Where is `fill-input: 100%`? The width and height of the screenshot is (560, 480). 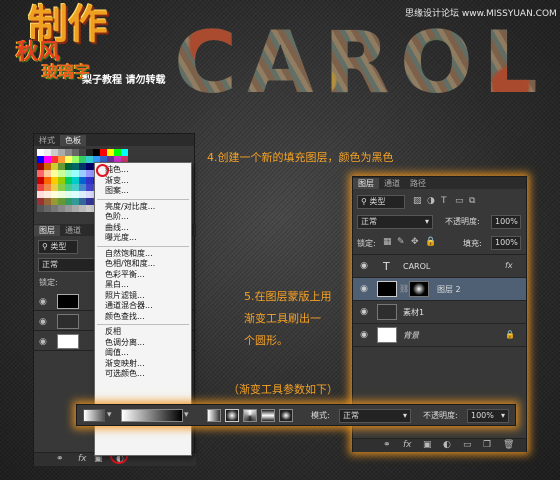 fill-input: 100% is located at coordinates (506, 243).